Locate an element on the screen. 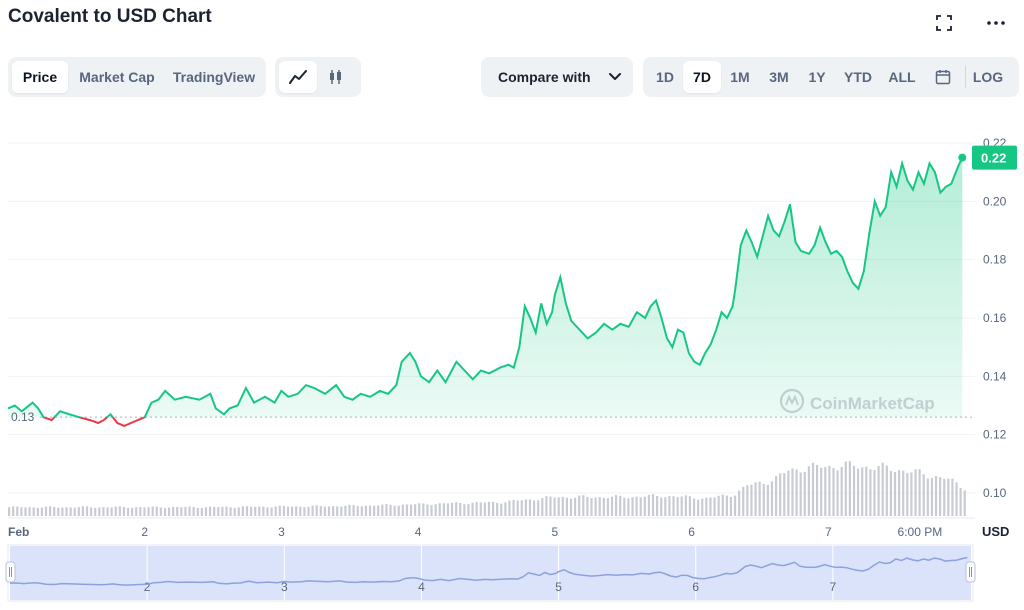 The image size is (1024, 610). compare-with-label: Compare with is located at coordinates (544, 77).